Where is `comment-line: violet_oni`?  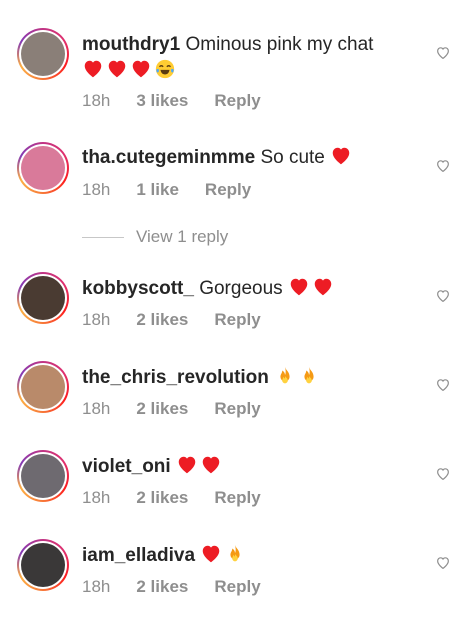
comment-line: violet_oni is located at coordinates (153, 466).